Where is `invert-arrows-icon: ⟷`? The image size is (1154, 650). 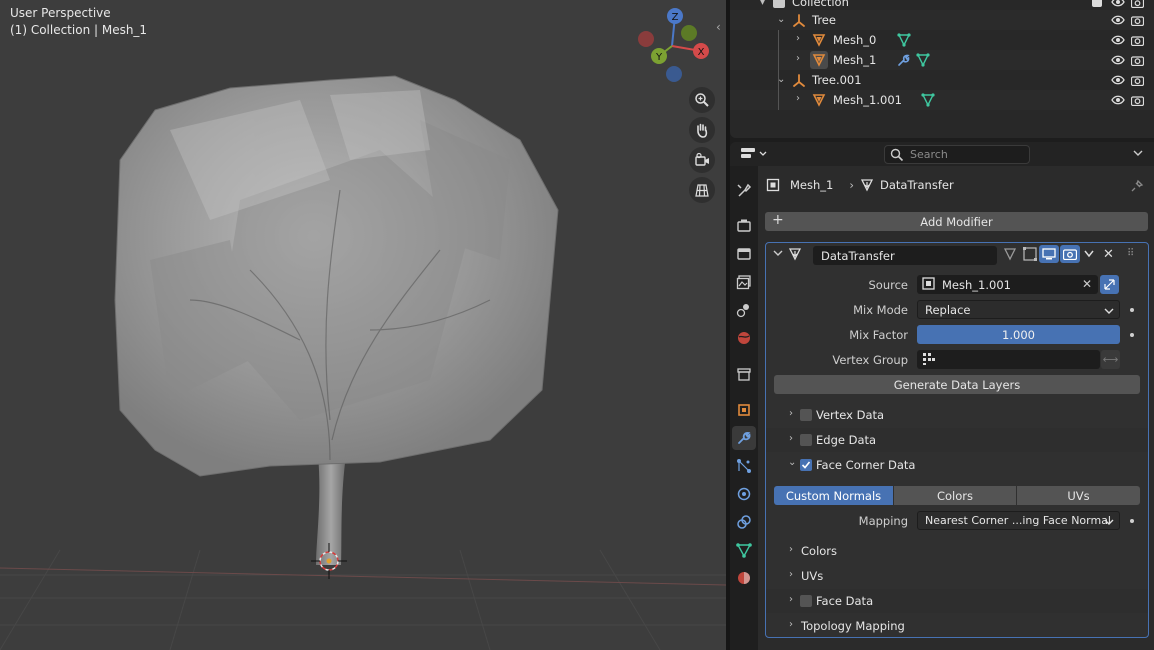
invert-arrows-icon: ⟷ is located at coordinates (1110, 359).